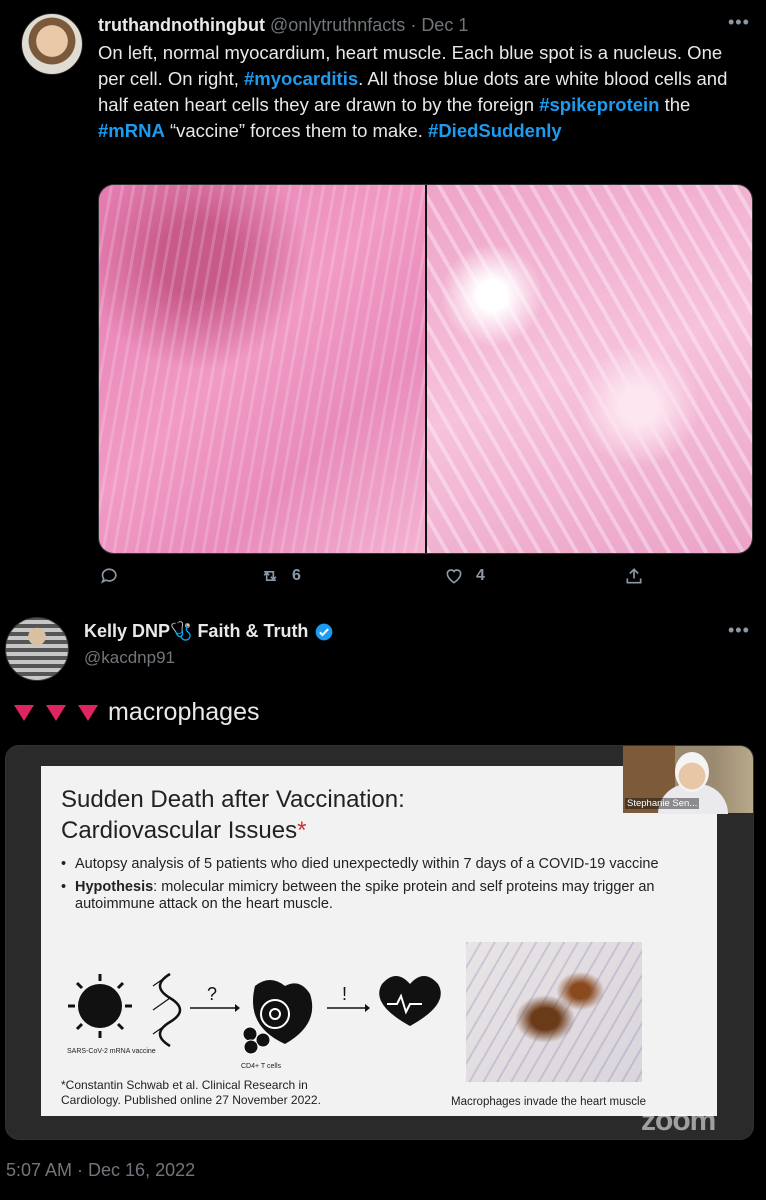  What do you see at coordinates (410, 1001) in the screenshot?
I see `heart-rate-icon` at bounding box center [410, 1001].